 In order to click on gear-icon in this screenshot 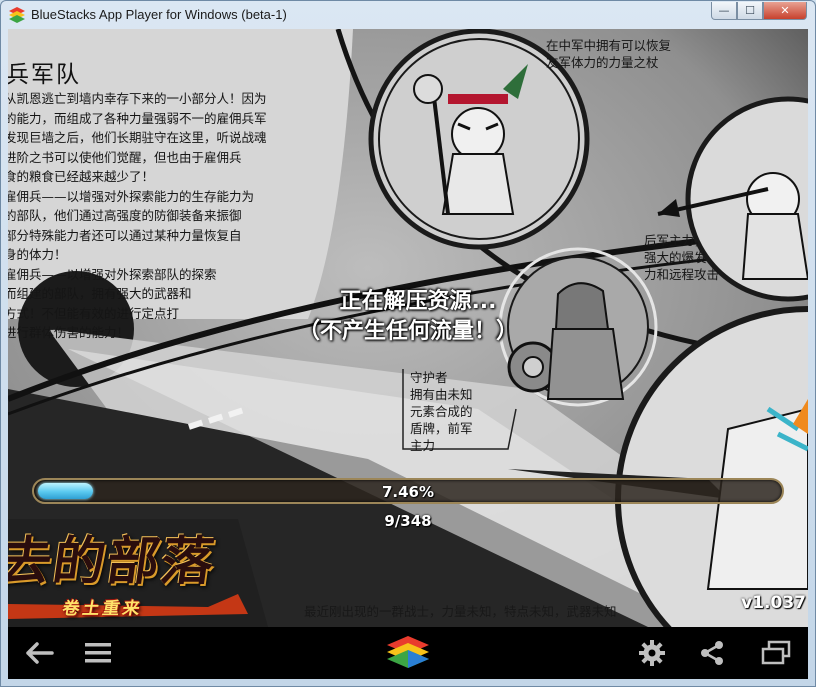, I will do `click(652, 653)`.